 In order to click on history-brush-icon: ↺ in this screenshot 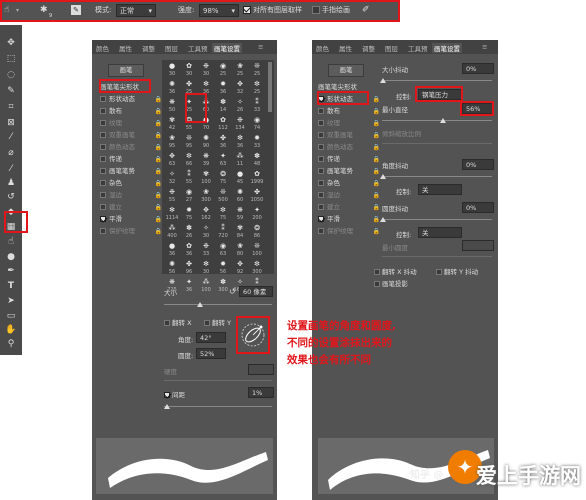, I will do `click(11, 197)`.